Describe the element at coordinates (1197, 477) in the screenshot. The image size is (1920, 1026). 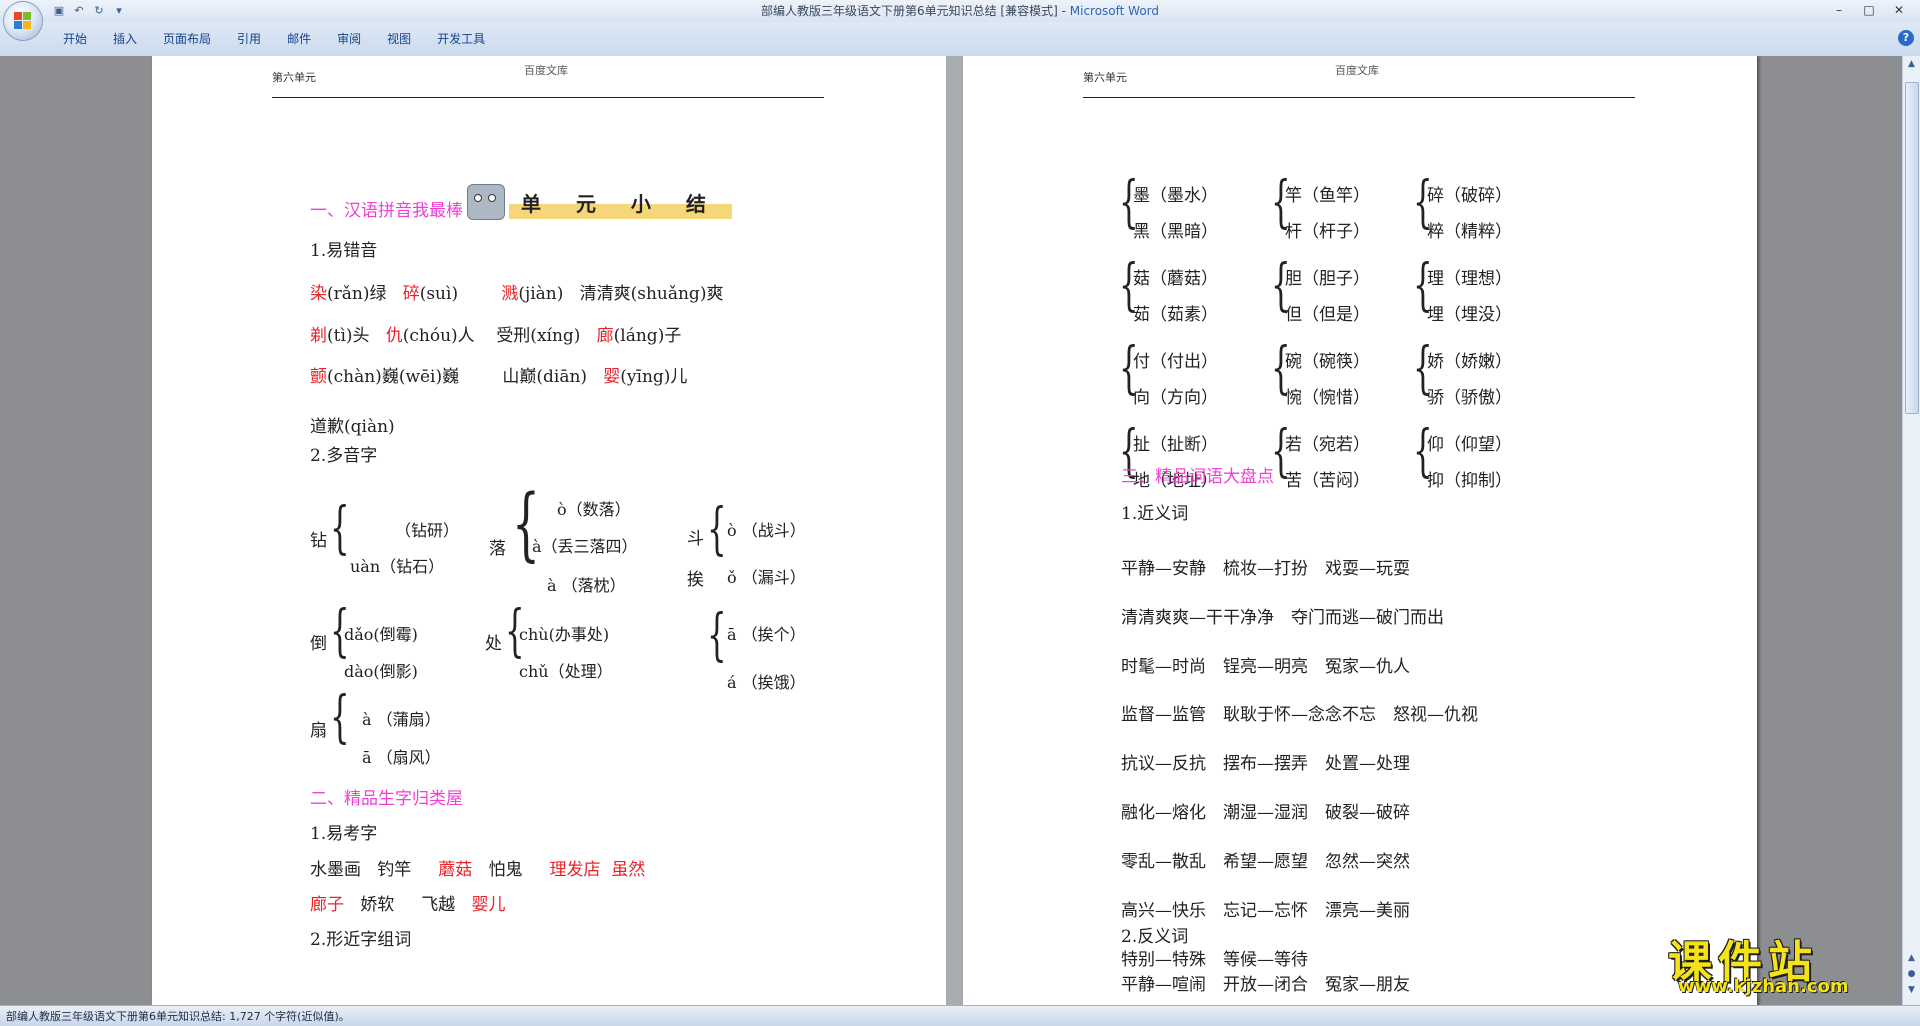
I see `section-vocab-heading: 三、精品词语大盘点` at that location.